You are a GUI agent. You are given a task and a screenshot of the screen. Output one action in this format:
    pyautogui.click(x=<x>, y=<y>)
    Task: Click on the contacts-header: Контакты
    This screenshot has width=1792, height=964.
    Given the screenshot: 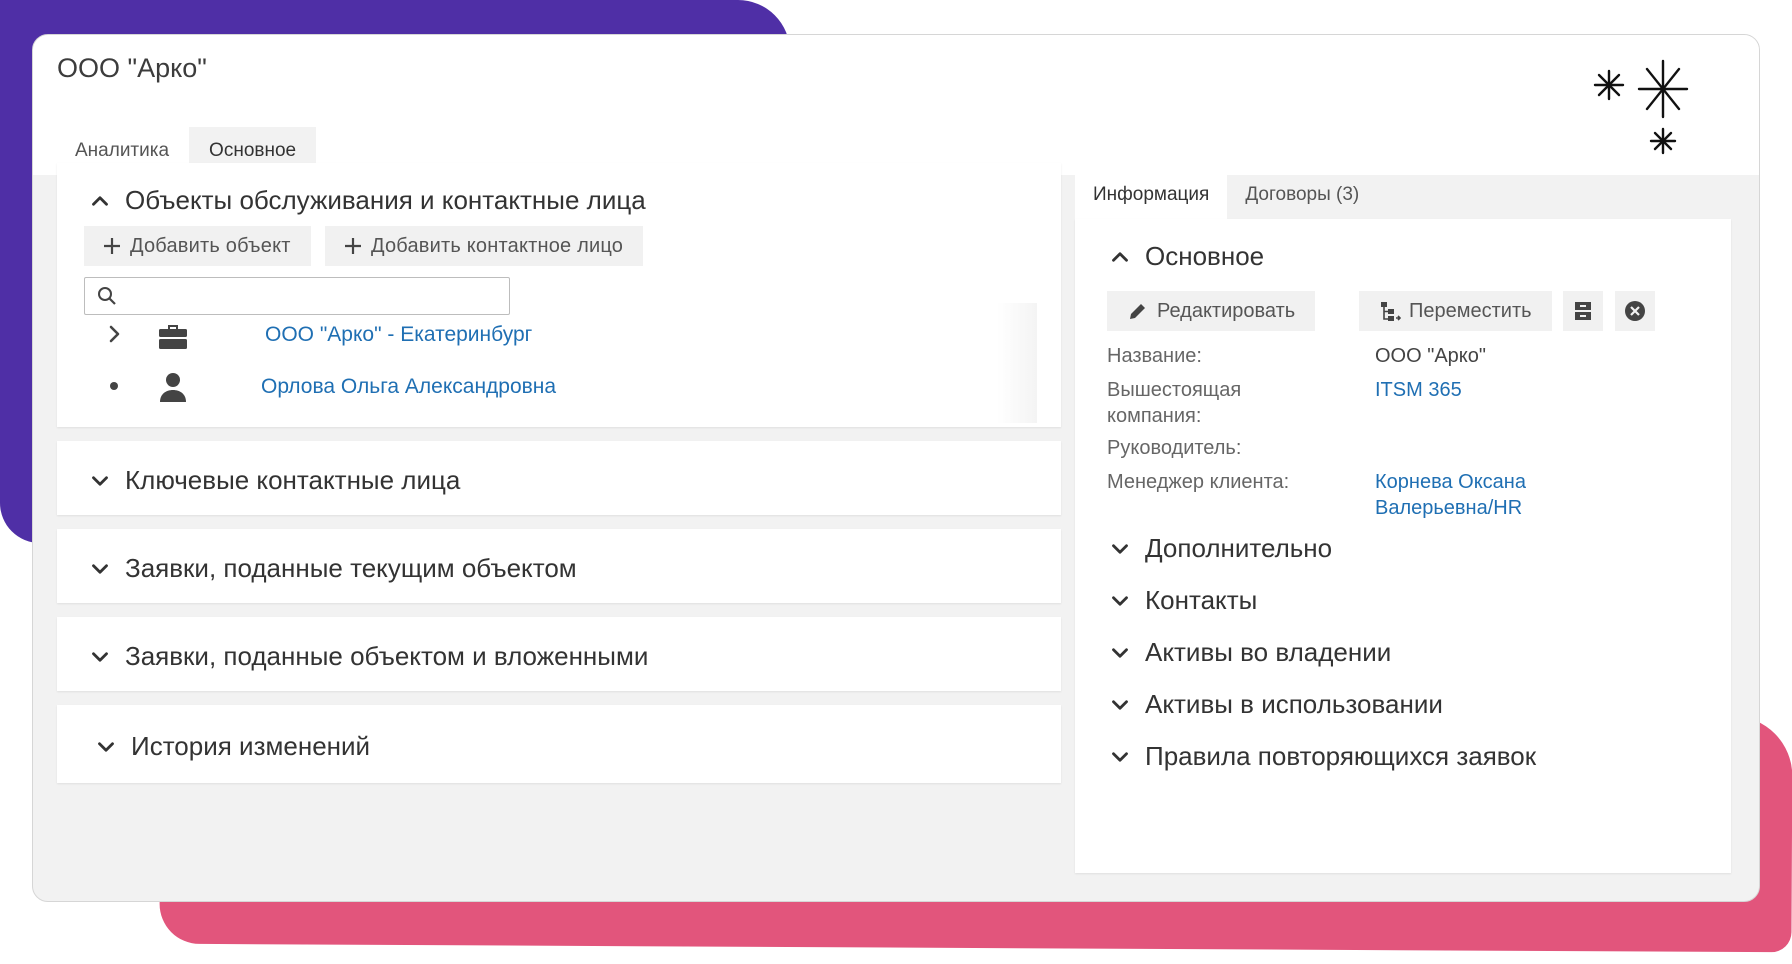 What is the action you would take?
    pyautogui.click(x=1182, y=600)
    